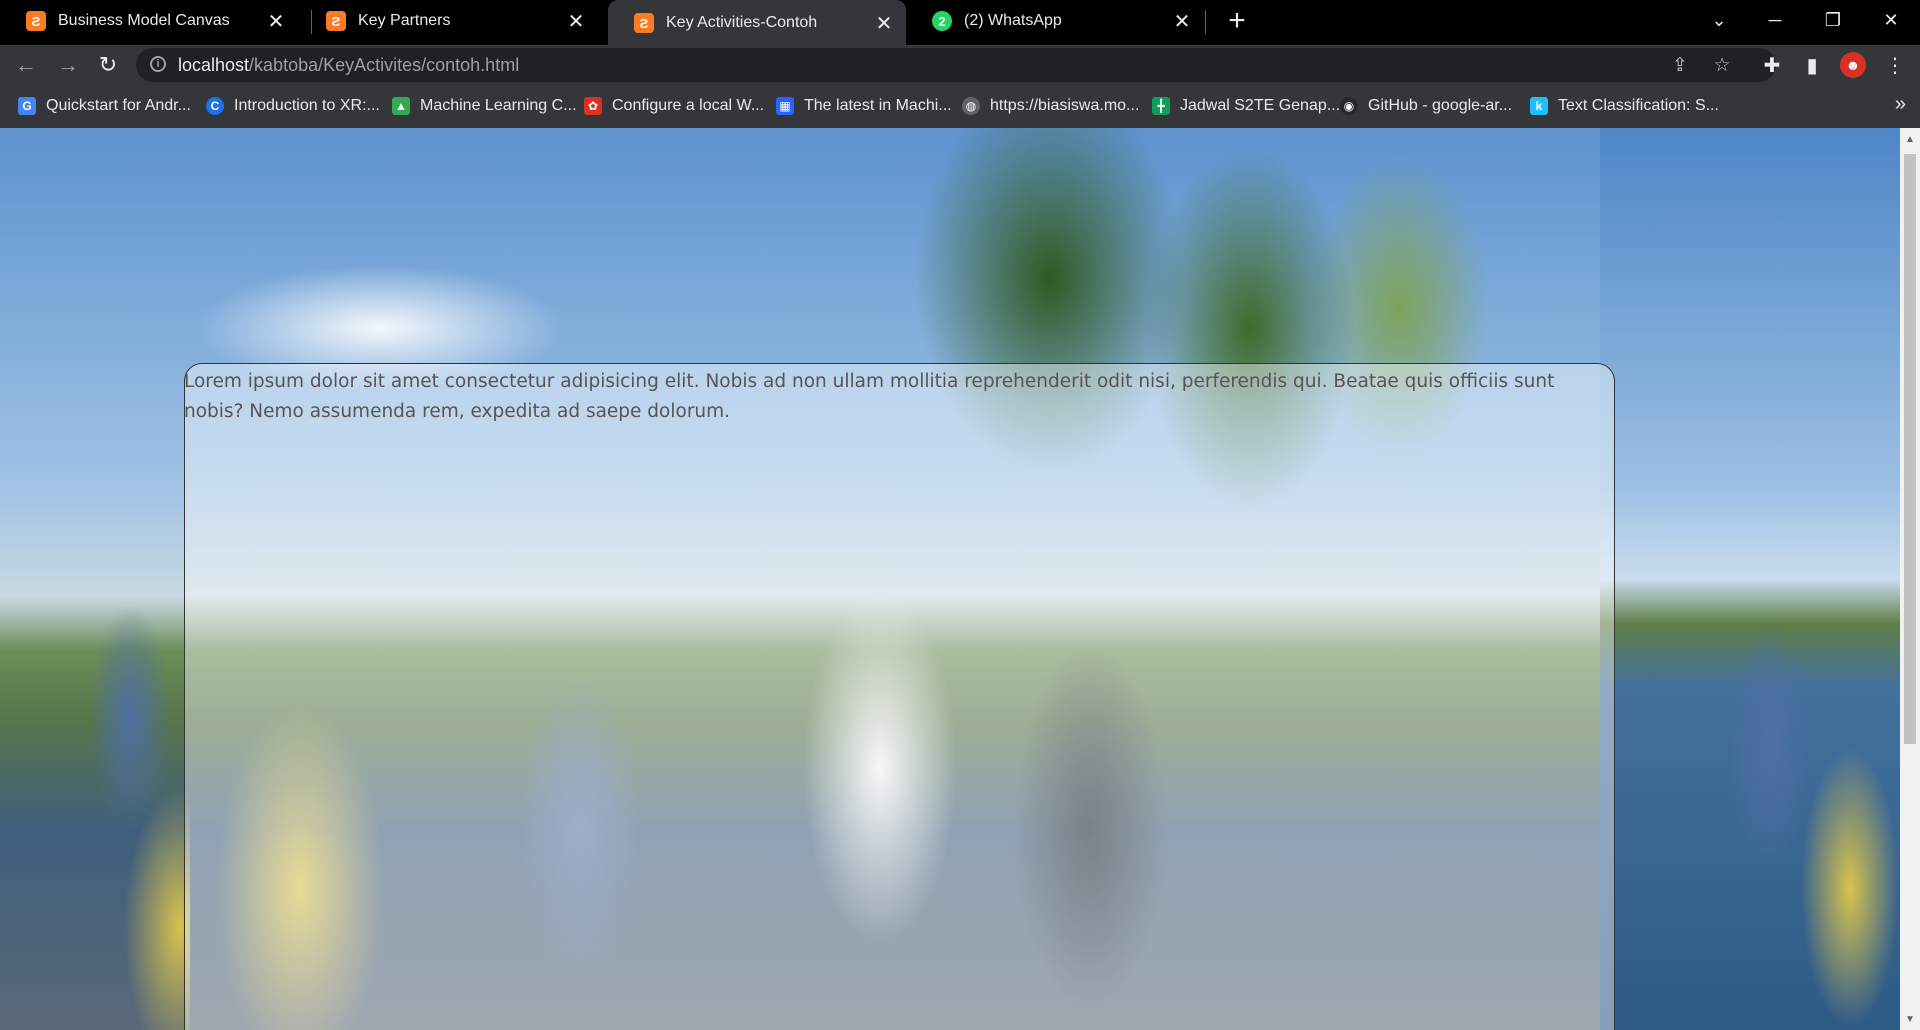 This screenshot has width=1920, height=1030. Describe the element at coordinates (1910, 1020) in the screenshot. I see `scroll-down-arrow: ▼` at that location.